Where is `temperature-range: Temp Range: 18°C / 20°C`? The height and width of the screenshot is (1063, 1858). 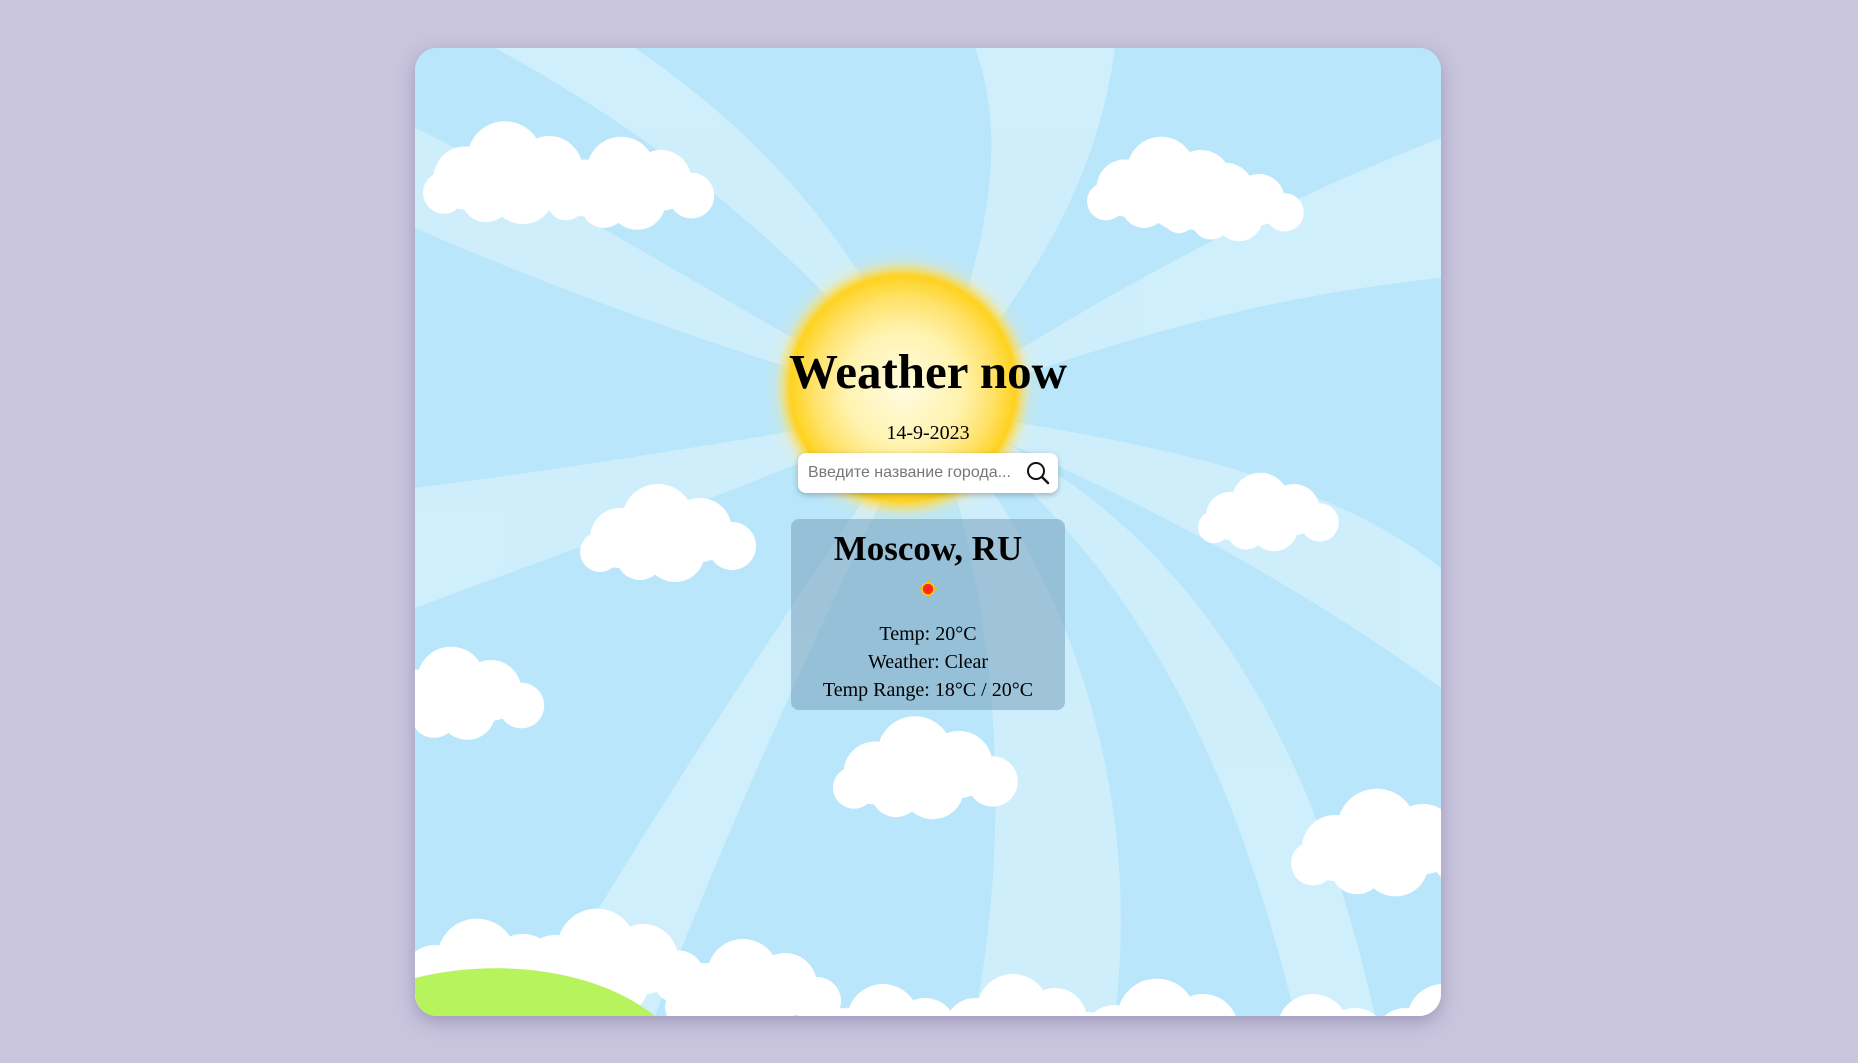 temperature-range: Temp Range: 18°C / 20°C is located at coordinates (928, 690).